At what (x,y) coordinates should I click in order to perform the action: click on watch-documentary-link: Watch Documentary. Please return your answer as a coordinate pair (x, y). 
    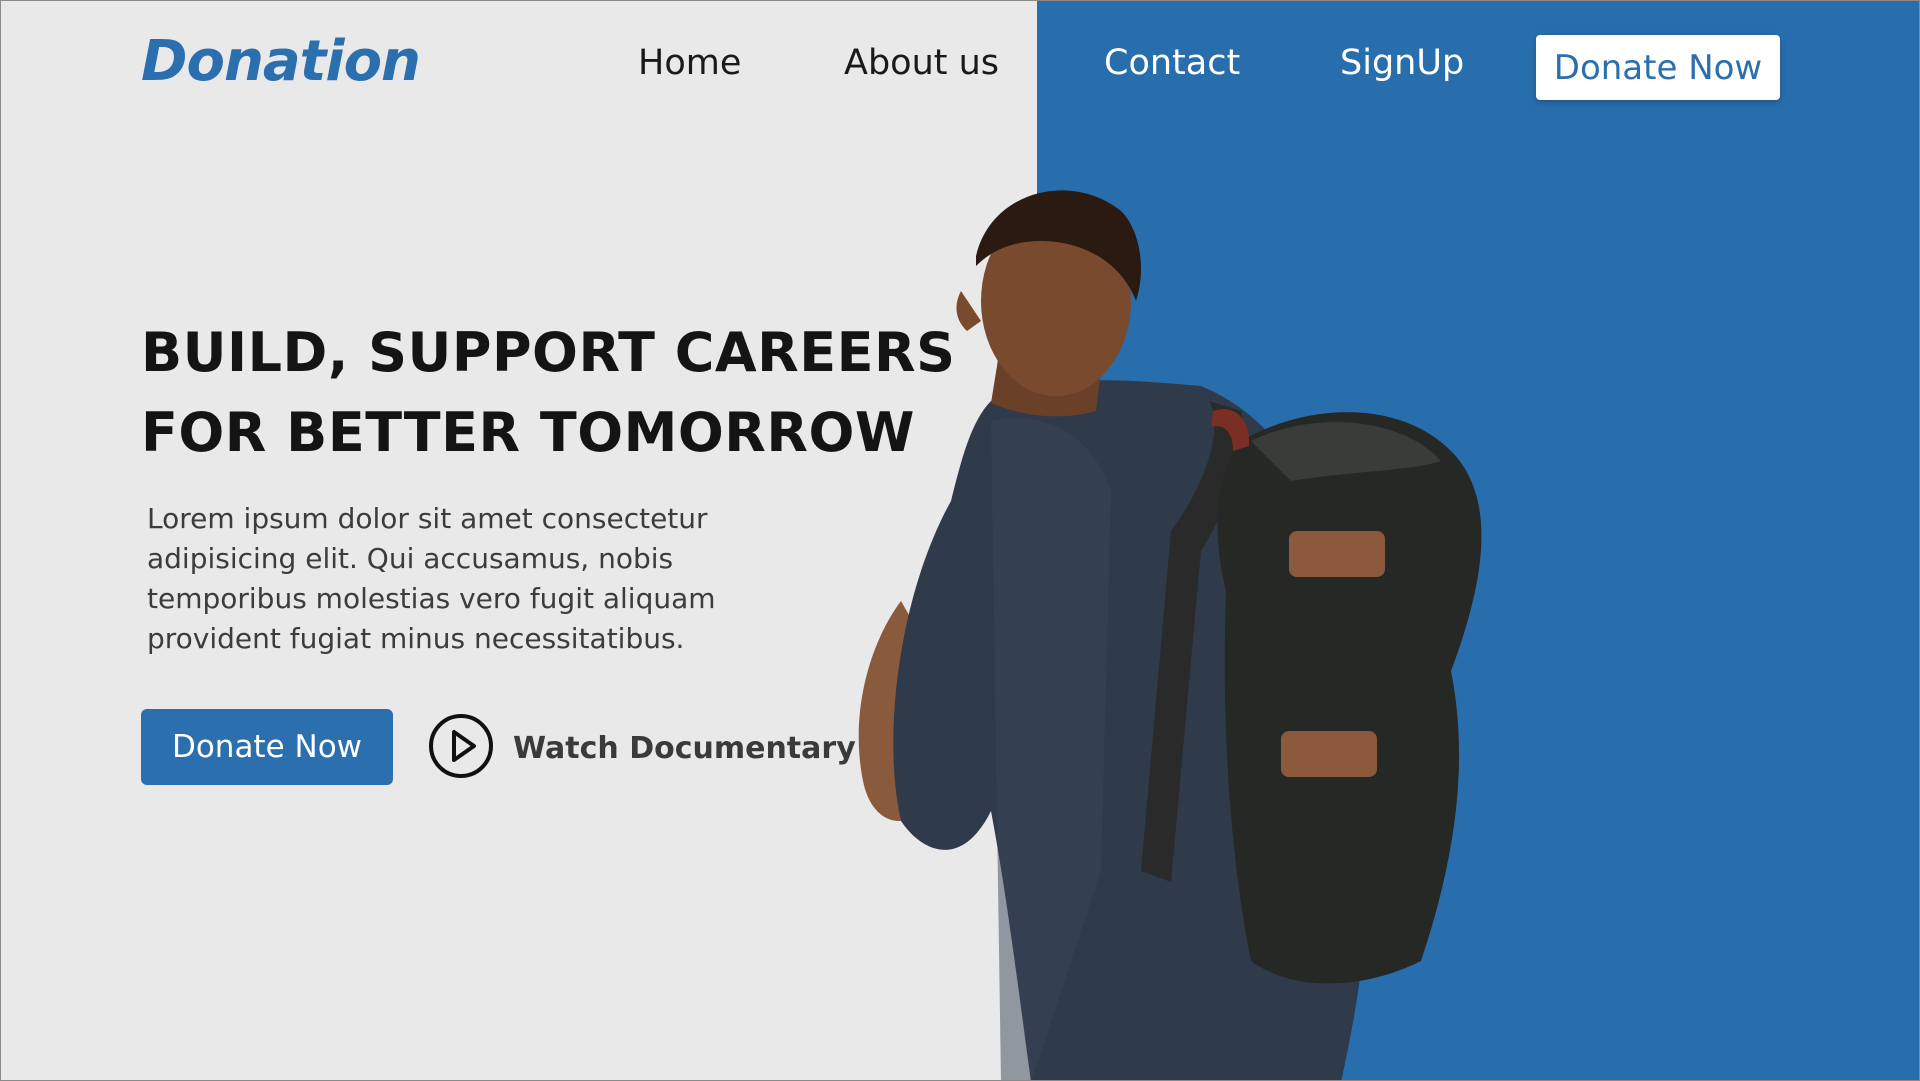
    Looking at the image, I should click on (641, 748).